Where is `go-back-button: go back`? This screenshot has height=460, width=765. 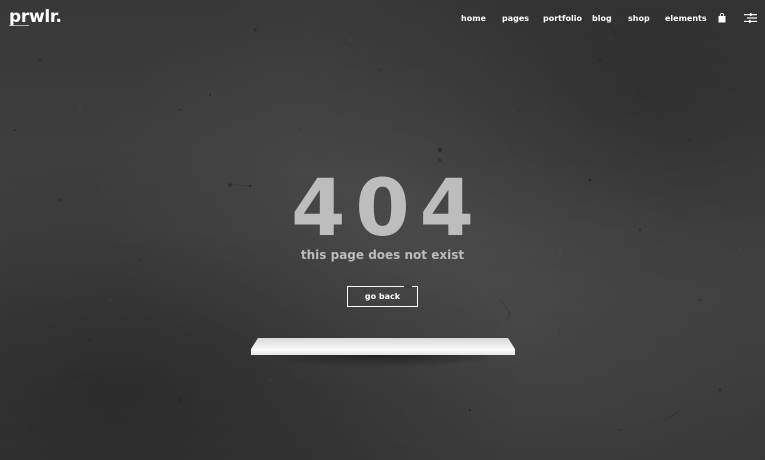
go-back-button: go back is located at coordinates (382, 296).